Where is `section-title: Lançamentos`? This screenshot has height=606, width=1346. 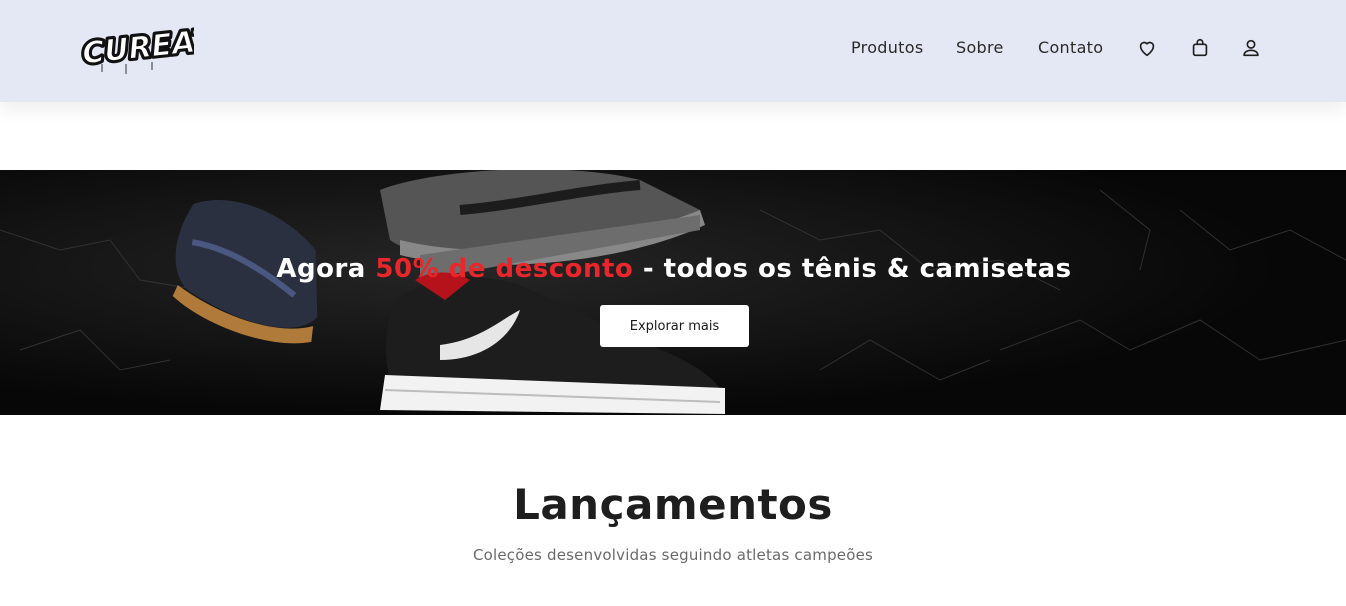 section-title: Lançamentos is located at coordinates (673, 504).